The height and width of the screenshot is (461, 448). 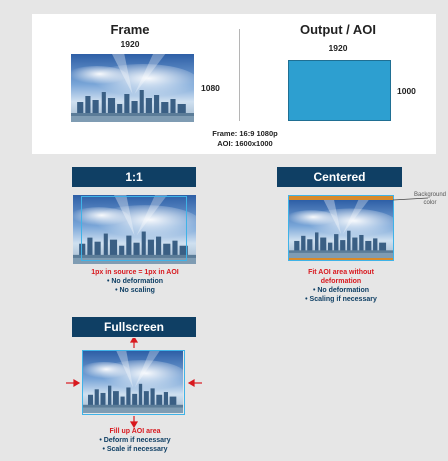 I want to click on centered-bullet-1: • No deformation, so click(x=341, y=290).